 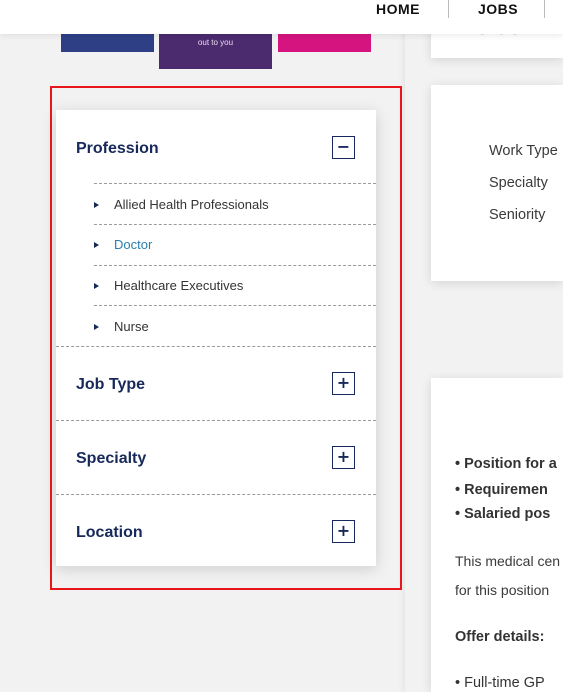 I want to click on profession-option-doctor: Doctor, so click(x=222, y=247).